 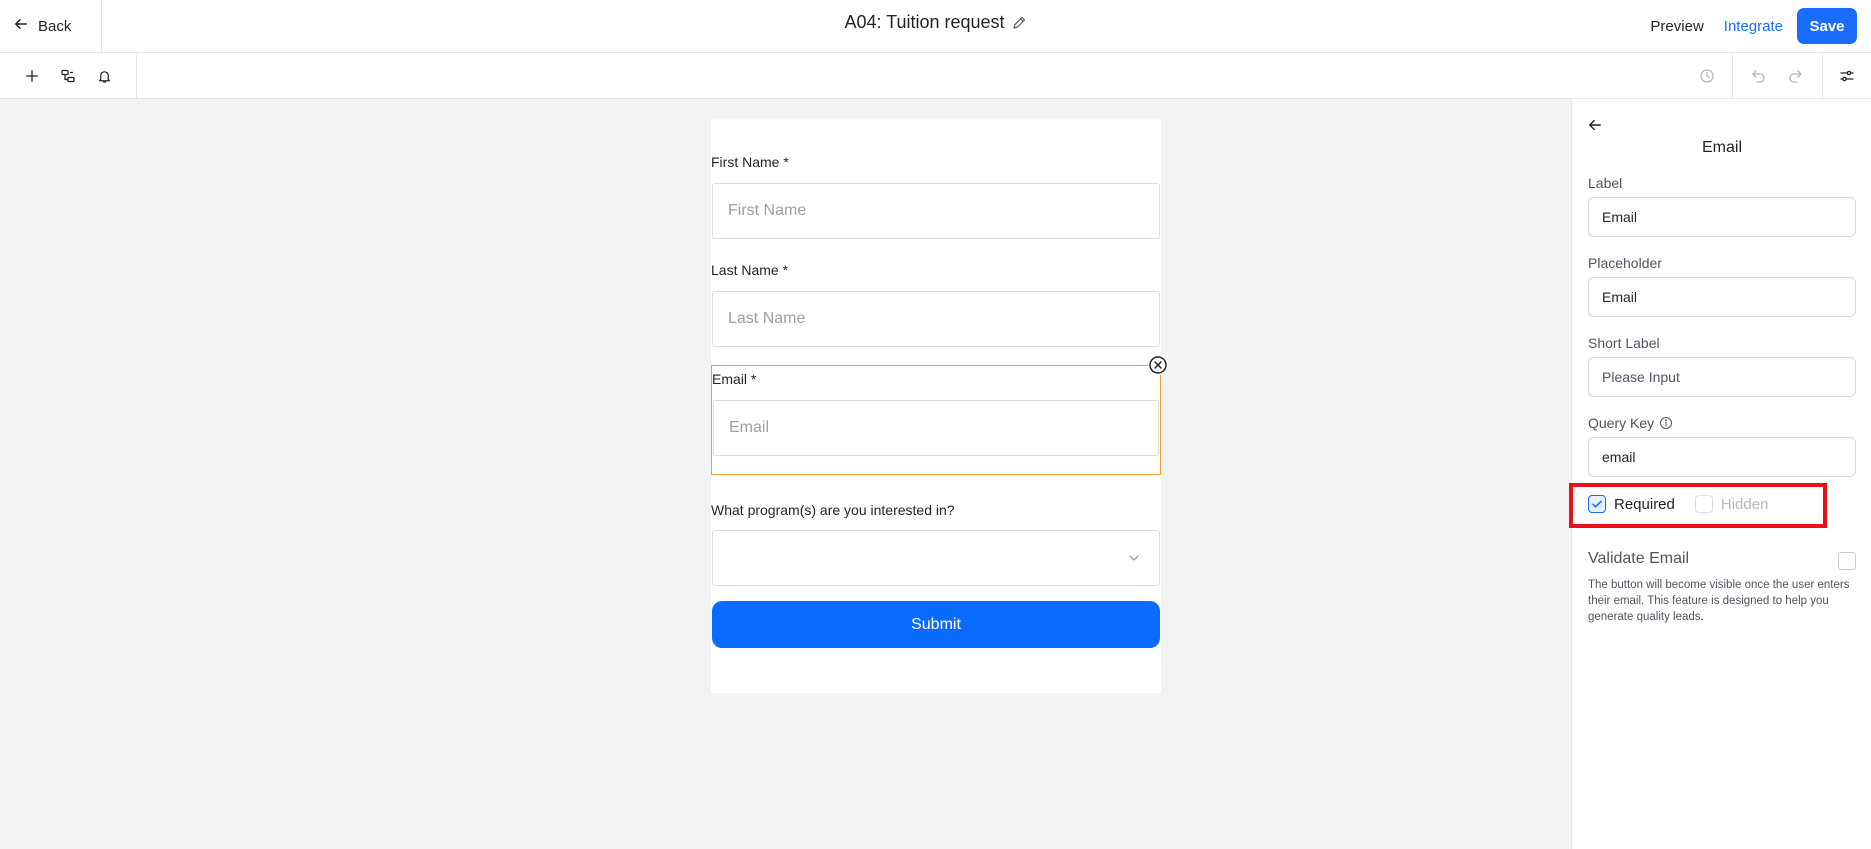 What do you see at coordinates (1721, 147) in the screenshot?
I see `panel-title: Email` at bounding box center [1721, 147].